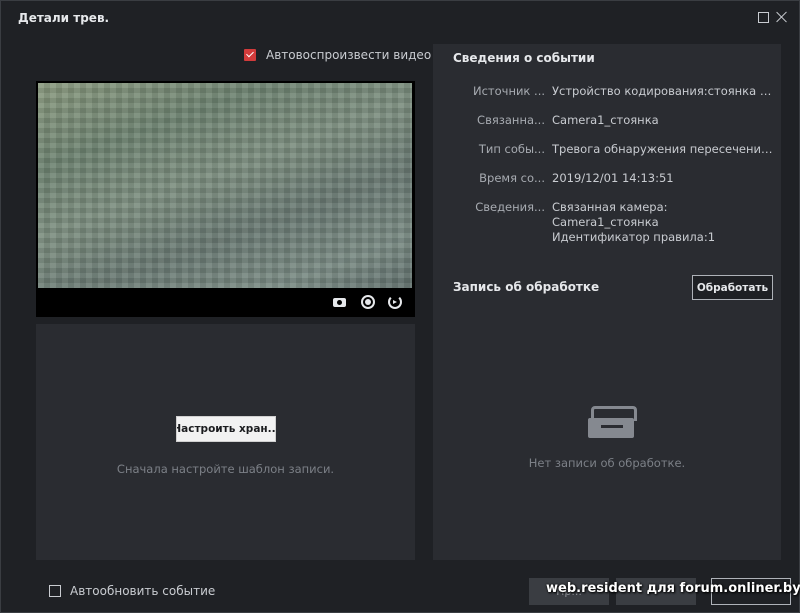 The image size is (800, 613). What do you see at coordinates (763, 17) in the screenshot?
I see `maximize-icon` at bounding box center [763, 17].